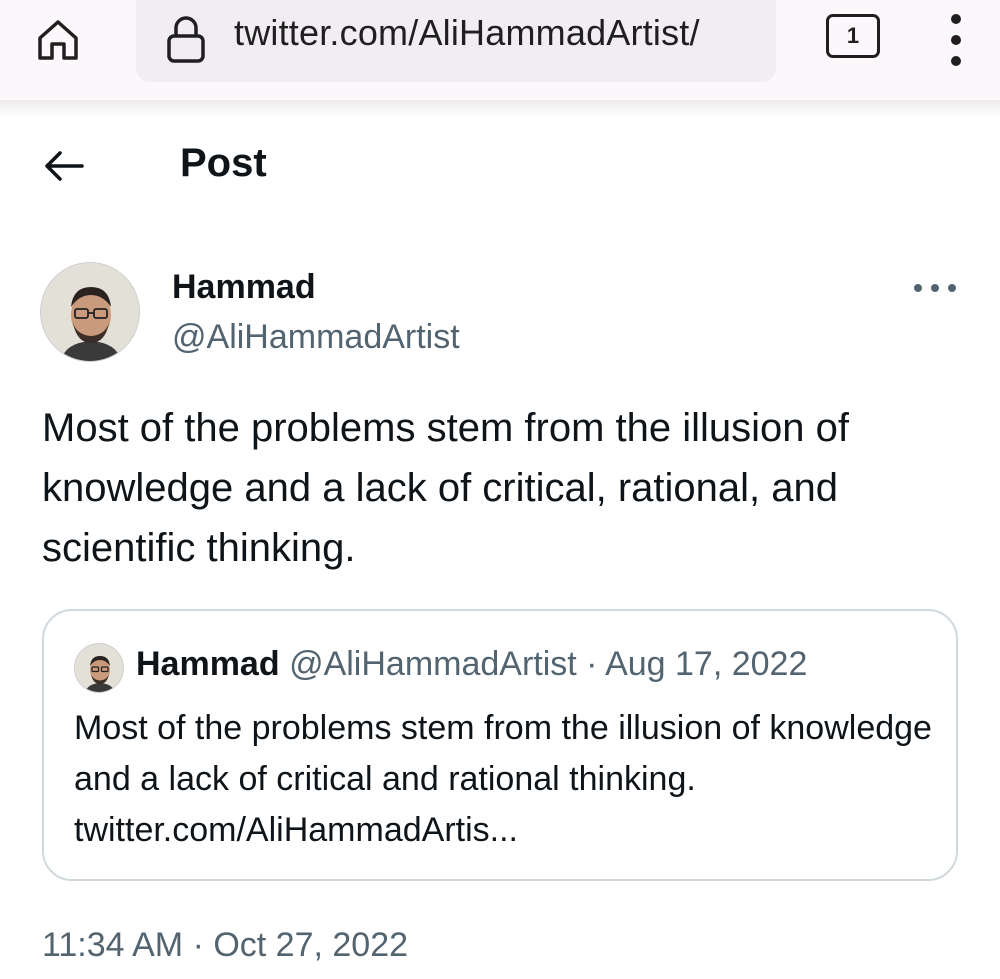 The height and width of the screenshot is (979, 1000). What do you see at coordinates (316, 337) in the screenshot?
I see `author-handle: @AliHammadArtist` at bounding box center [316, 337].